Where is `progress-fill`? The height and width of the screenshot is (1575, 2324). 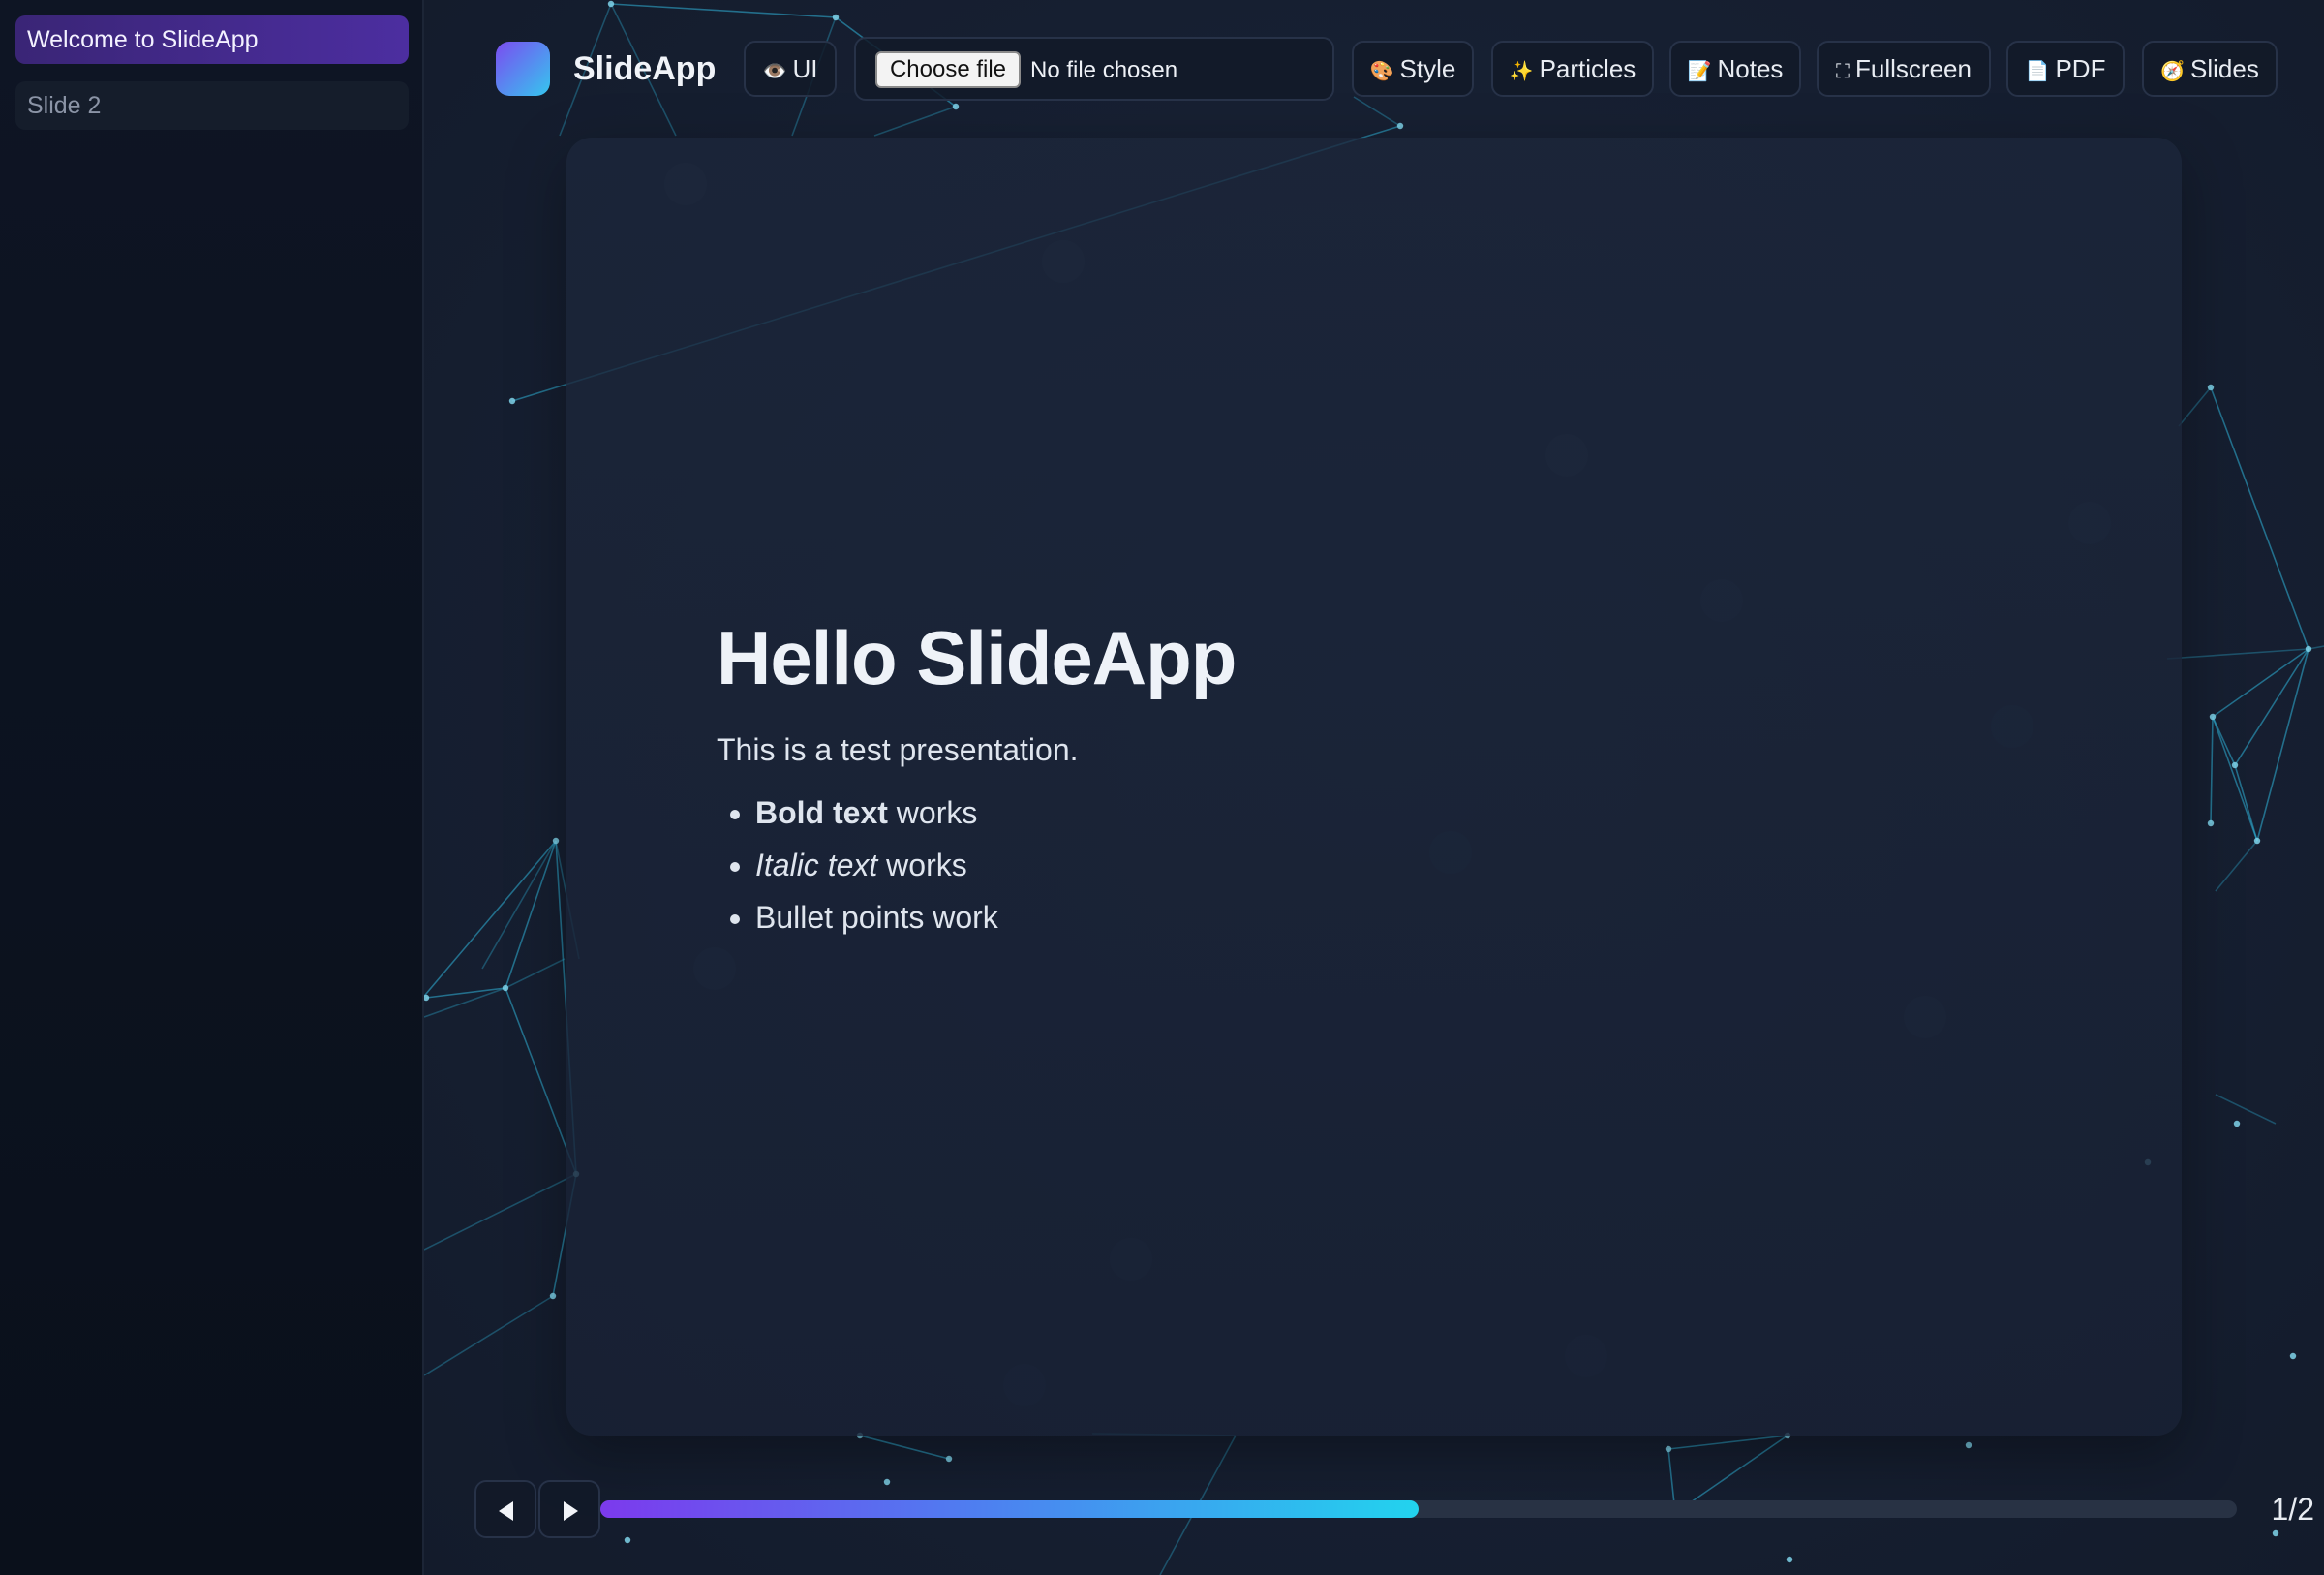
progress-fill is located at coordinates (1010, 1509).